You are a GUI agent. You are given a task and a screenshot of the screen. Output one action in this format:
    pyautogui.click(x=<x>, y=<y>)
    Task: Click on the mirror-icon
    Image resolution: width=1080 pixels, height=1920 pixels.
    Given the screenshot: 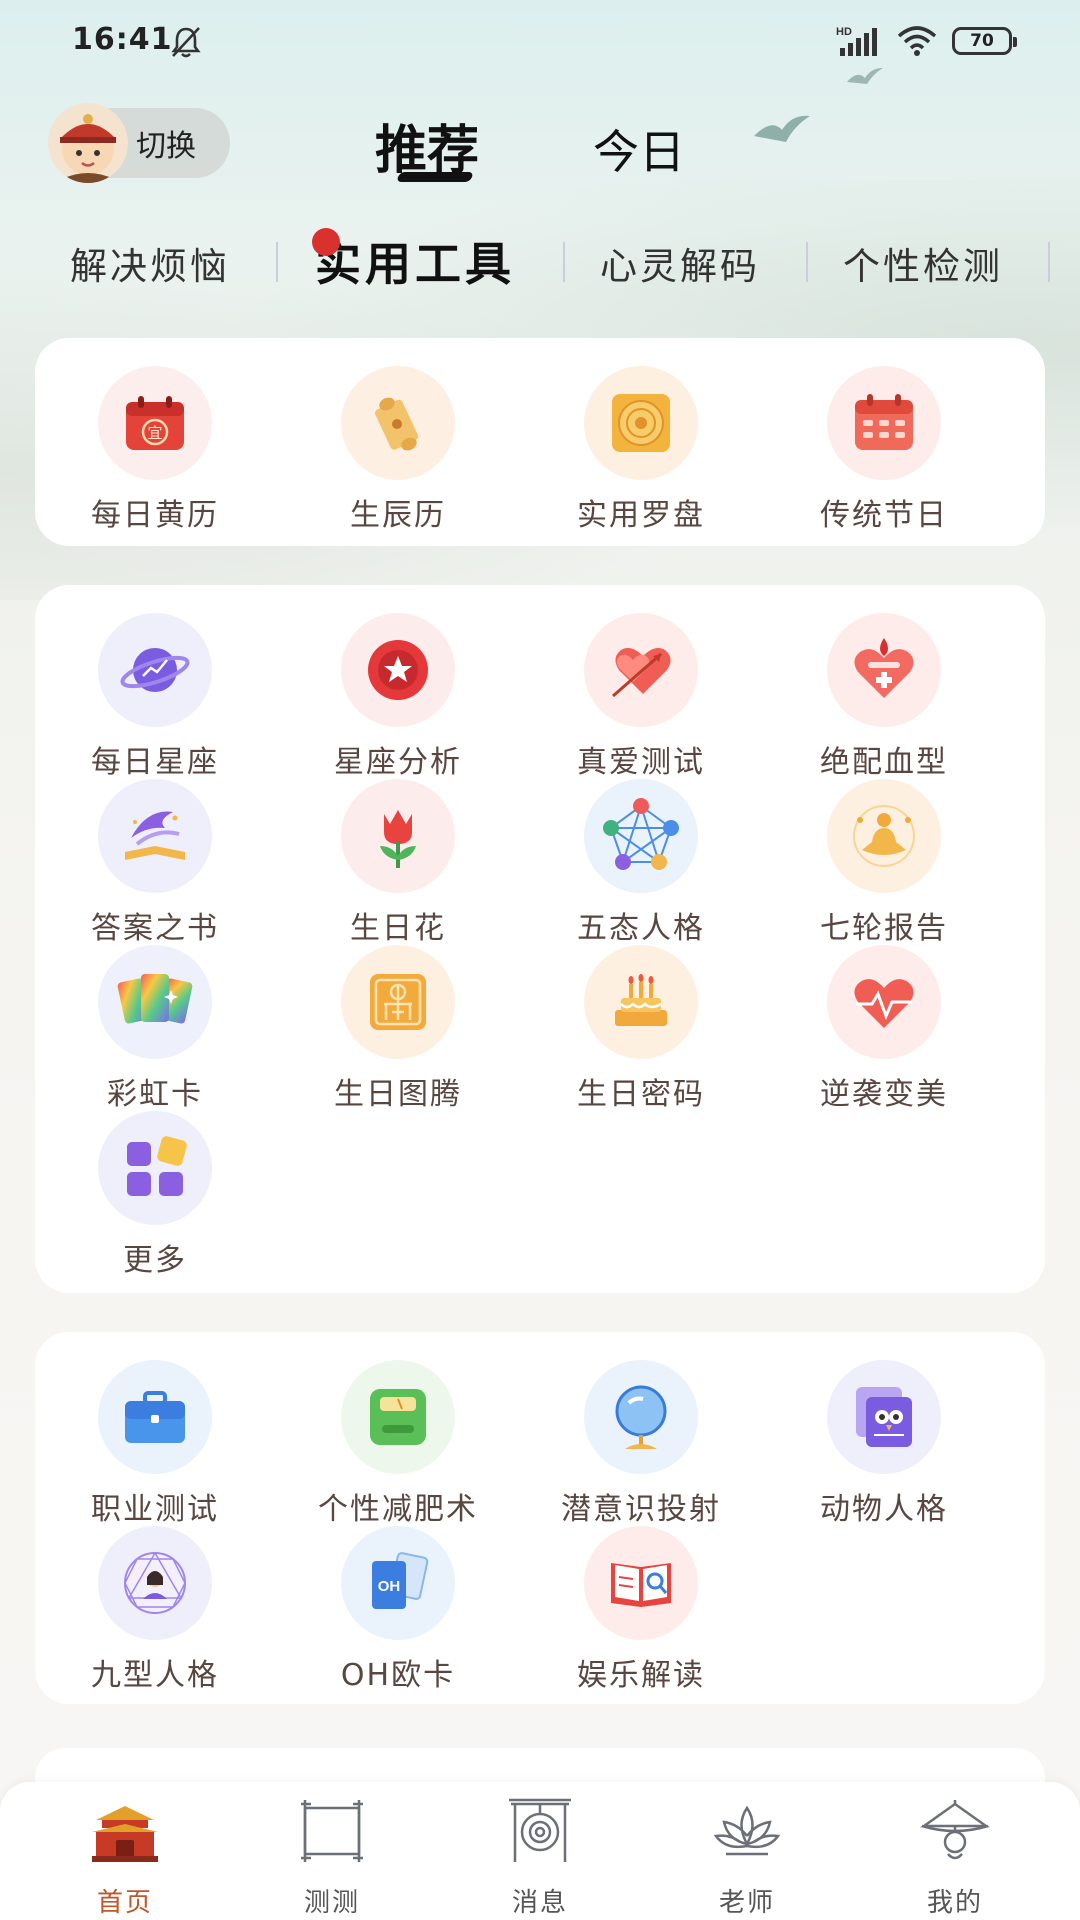 What is the action you would take?
    pyautogui.click(x=641, y=1417)
    